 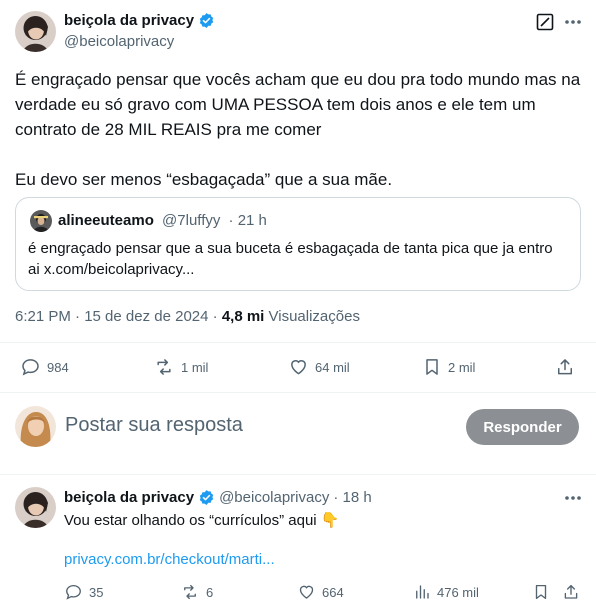 What do you see at coordinates (118, 316) in the screenshot?
I see `tweet-timestamp: 6:21 PM · 15 de dez de 2024 ·` at bounding box center [118, 316].